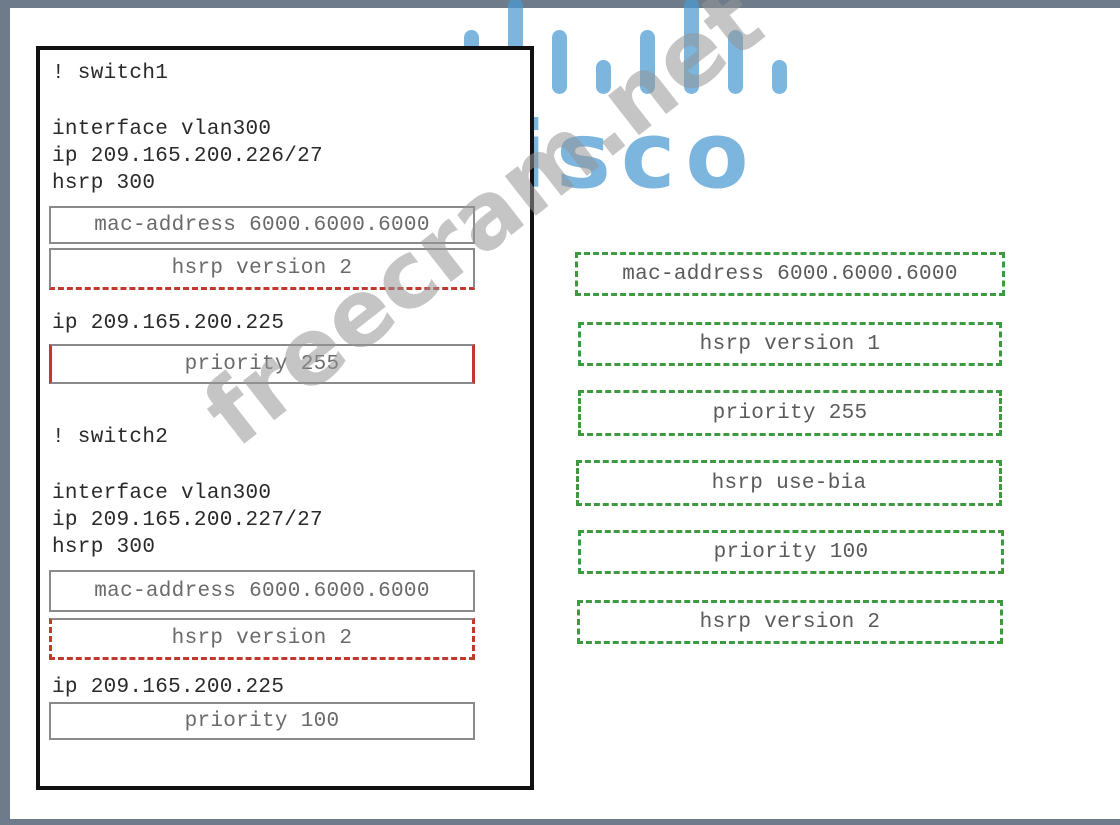  Describe the element at coordinates (790, 622) in the screenshot. I see `option-hsrp-version-2: hsrp version 2` at that location.